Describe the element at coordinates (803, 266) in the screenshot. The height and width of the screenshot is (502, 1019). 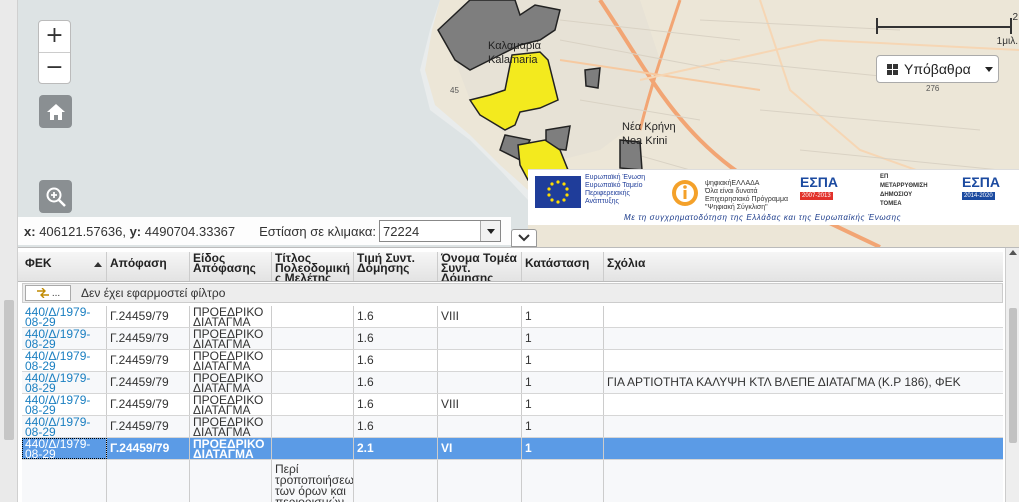
I see `col-header-sxolia: Σχόλια` at that location.